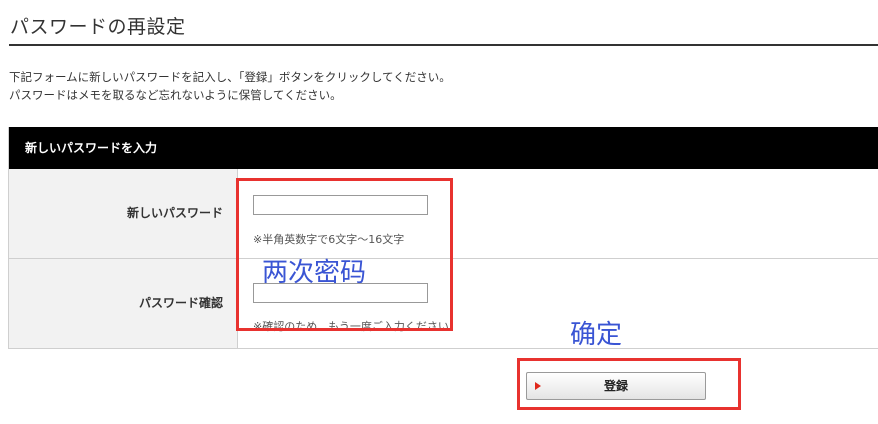 This screenshot has width=878, height=424. Describe the element at coordinates (123, 303) in the screenshot. I see `confirm-password-label: パスワード確認` at that location.